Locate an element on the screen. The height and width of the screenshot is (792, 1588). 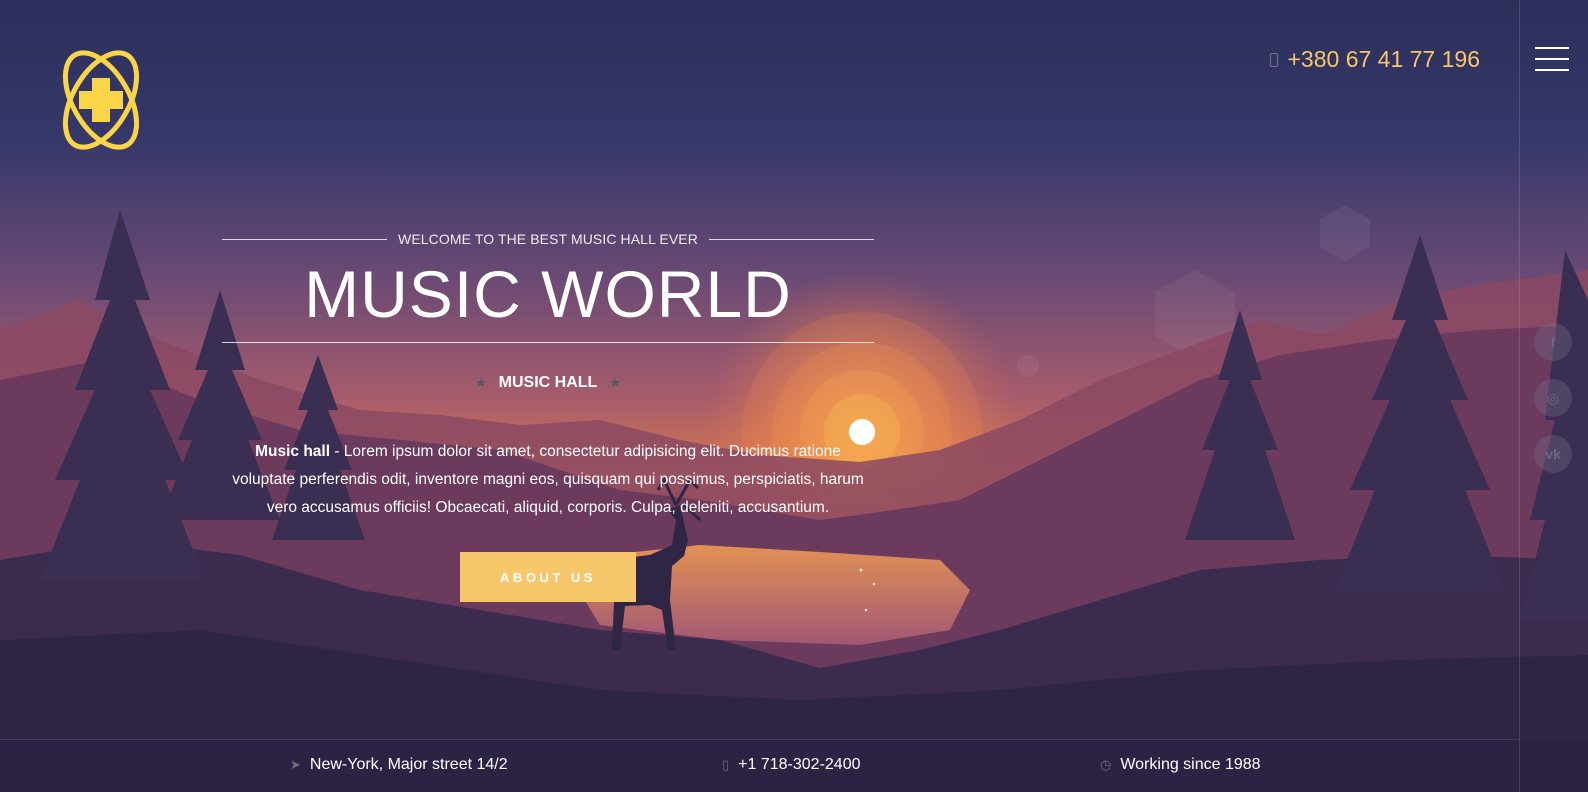
subtitle-text: MUSIC HALL is located at coordinates (548, 382).